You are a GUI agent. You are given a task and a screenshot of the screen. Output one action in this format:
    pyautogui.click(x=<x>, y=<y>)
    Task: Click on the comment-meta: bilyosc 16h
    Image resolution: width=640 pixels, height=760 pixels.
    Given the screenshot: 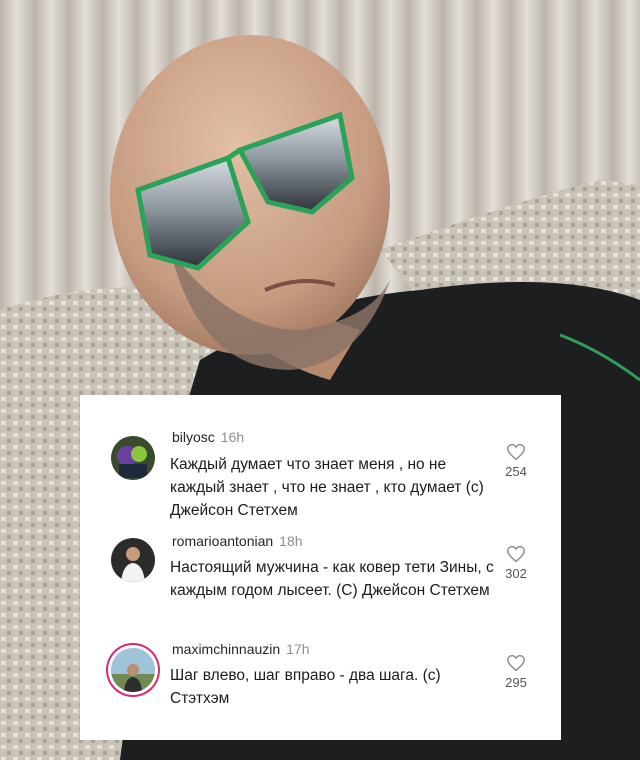 What is the action you would take?
    pyautogui.click(x=208, y=437)
    